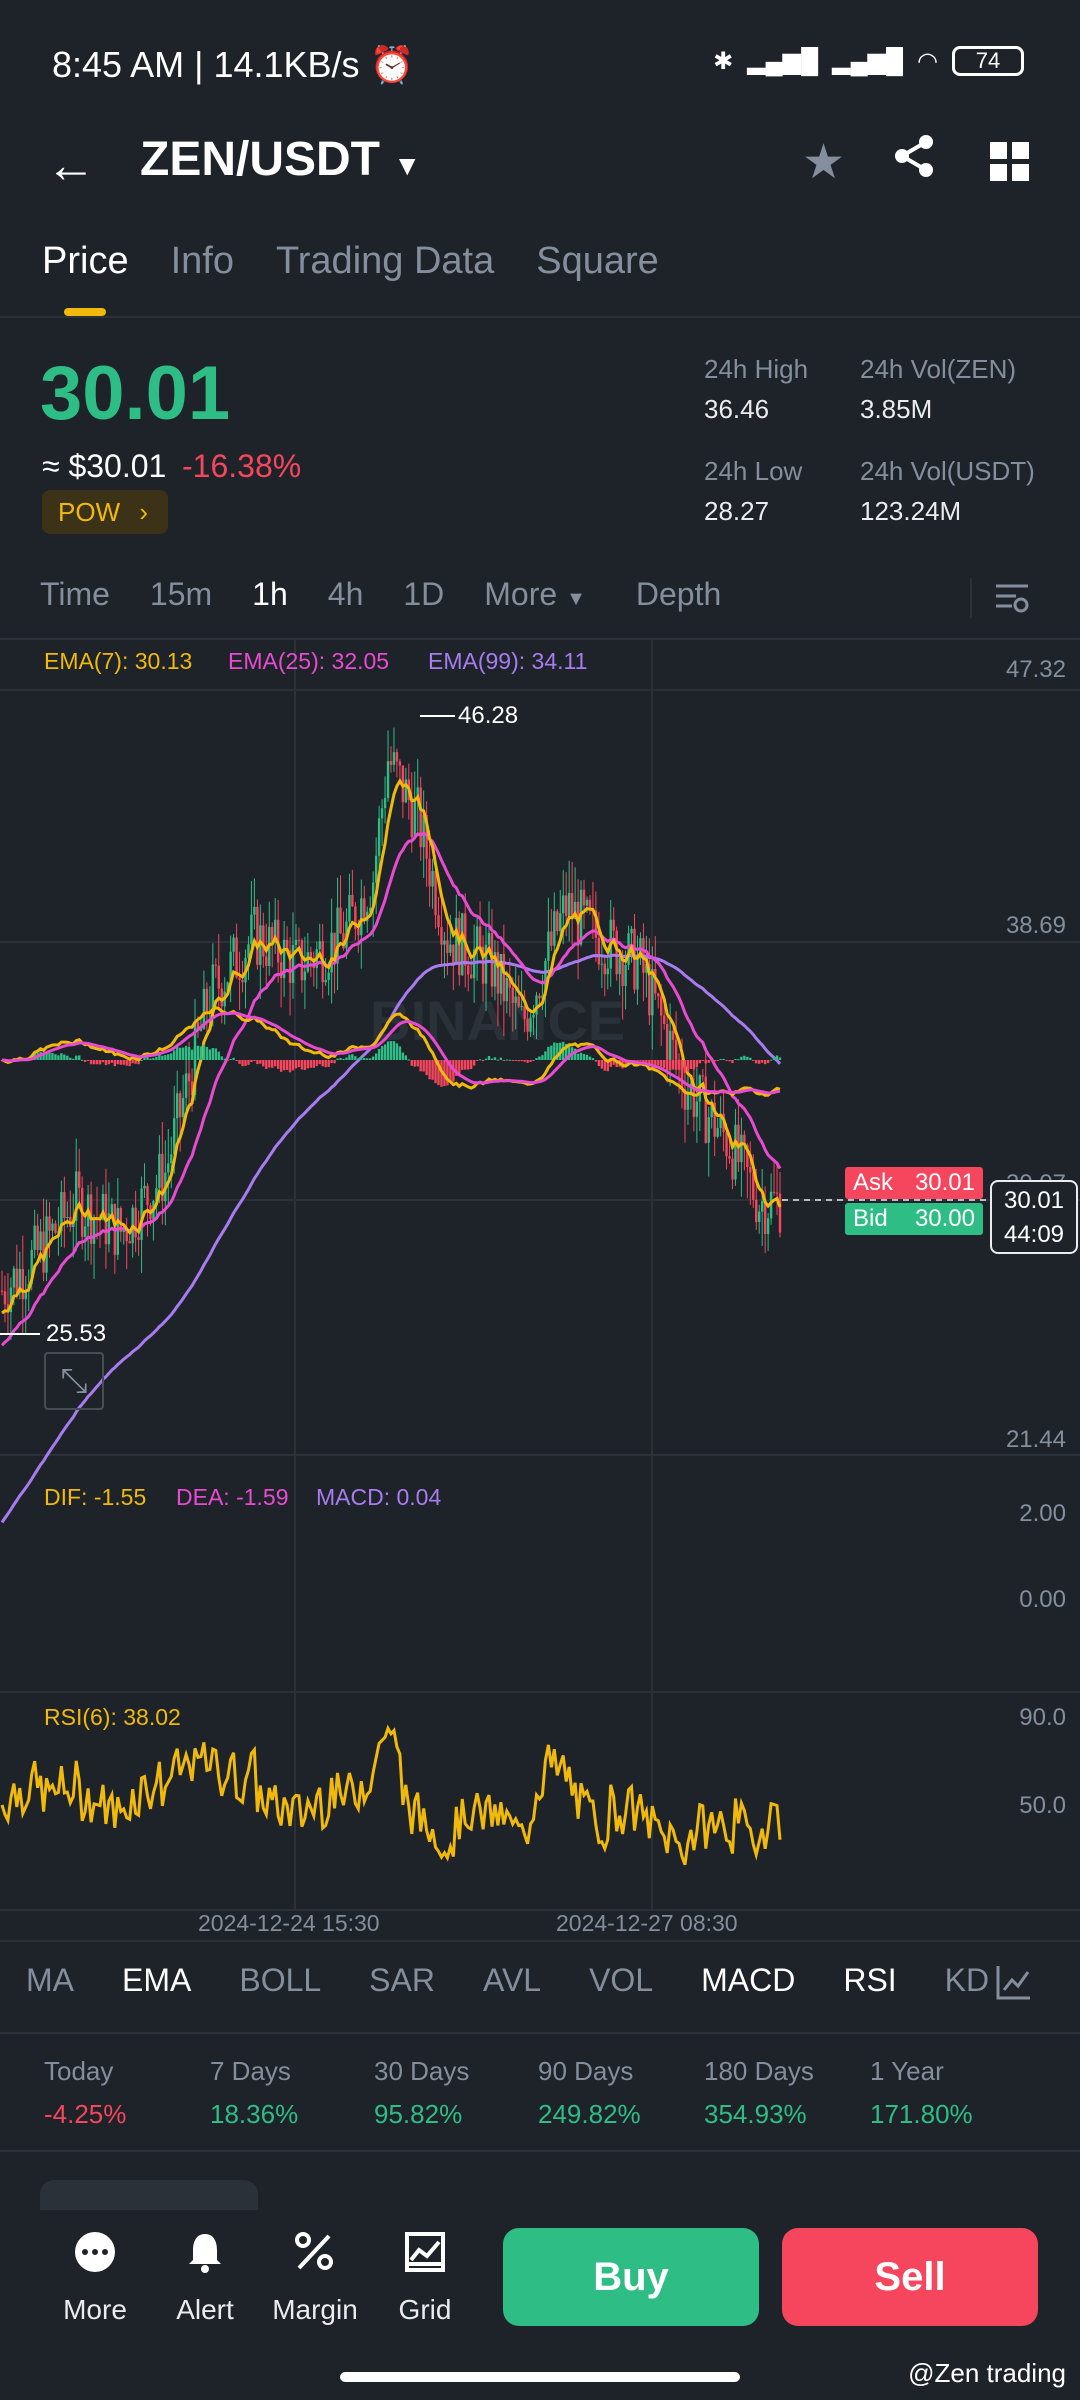 The height and width of the screenshot is (2400, 1080). What do you see at coordinates (385, 261) in the screenshot?
I see `tab-trading-data: Trading Data` at bounding box center [385, 261].